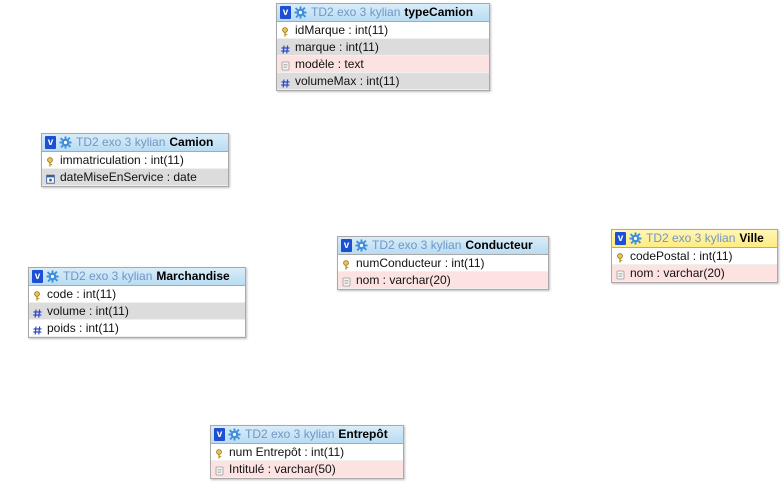 The height and width of the screenshot is (485, 783). I want to click on field-label: Intitulé : varchar(50), so click(282, 469).